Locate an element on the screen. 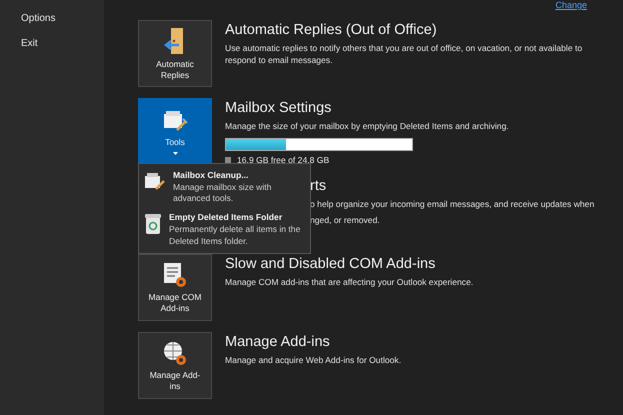  tile-button: Automatic Replies is located at coordinates (175, 53).